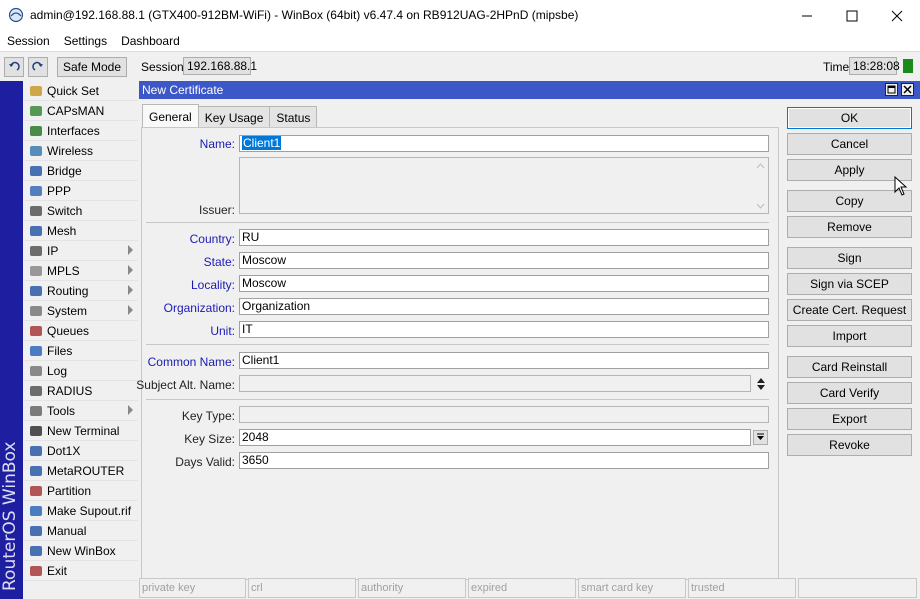 The width and height of the screenshot is (920, 599). I want to click on sidebar-item-new-terminal: New Terminal, so click(80, 431).